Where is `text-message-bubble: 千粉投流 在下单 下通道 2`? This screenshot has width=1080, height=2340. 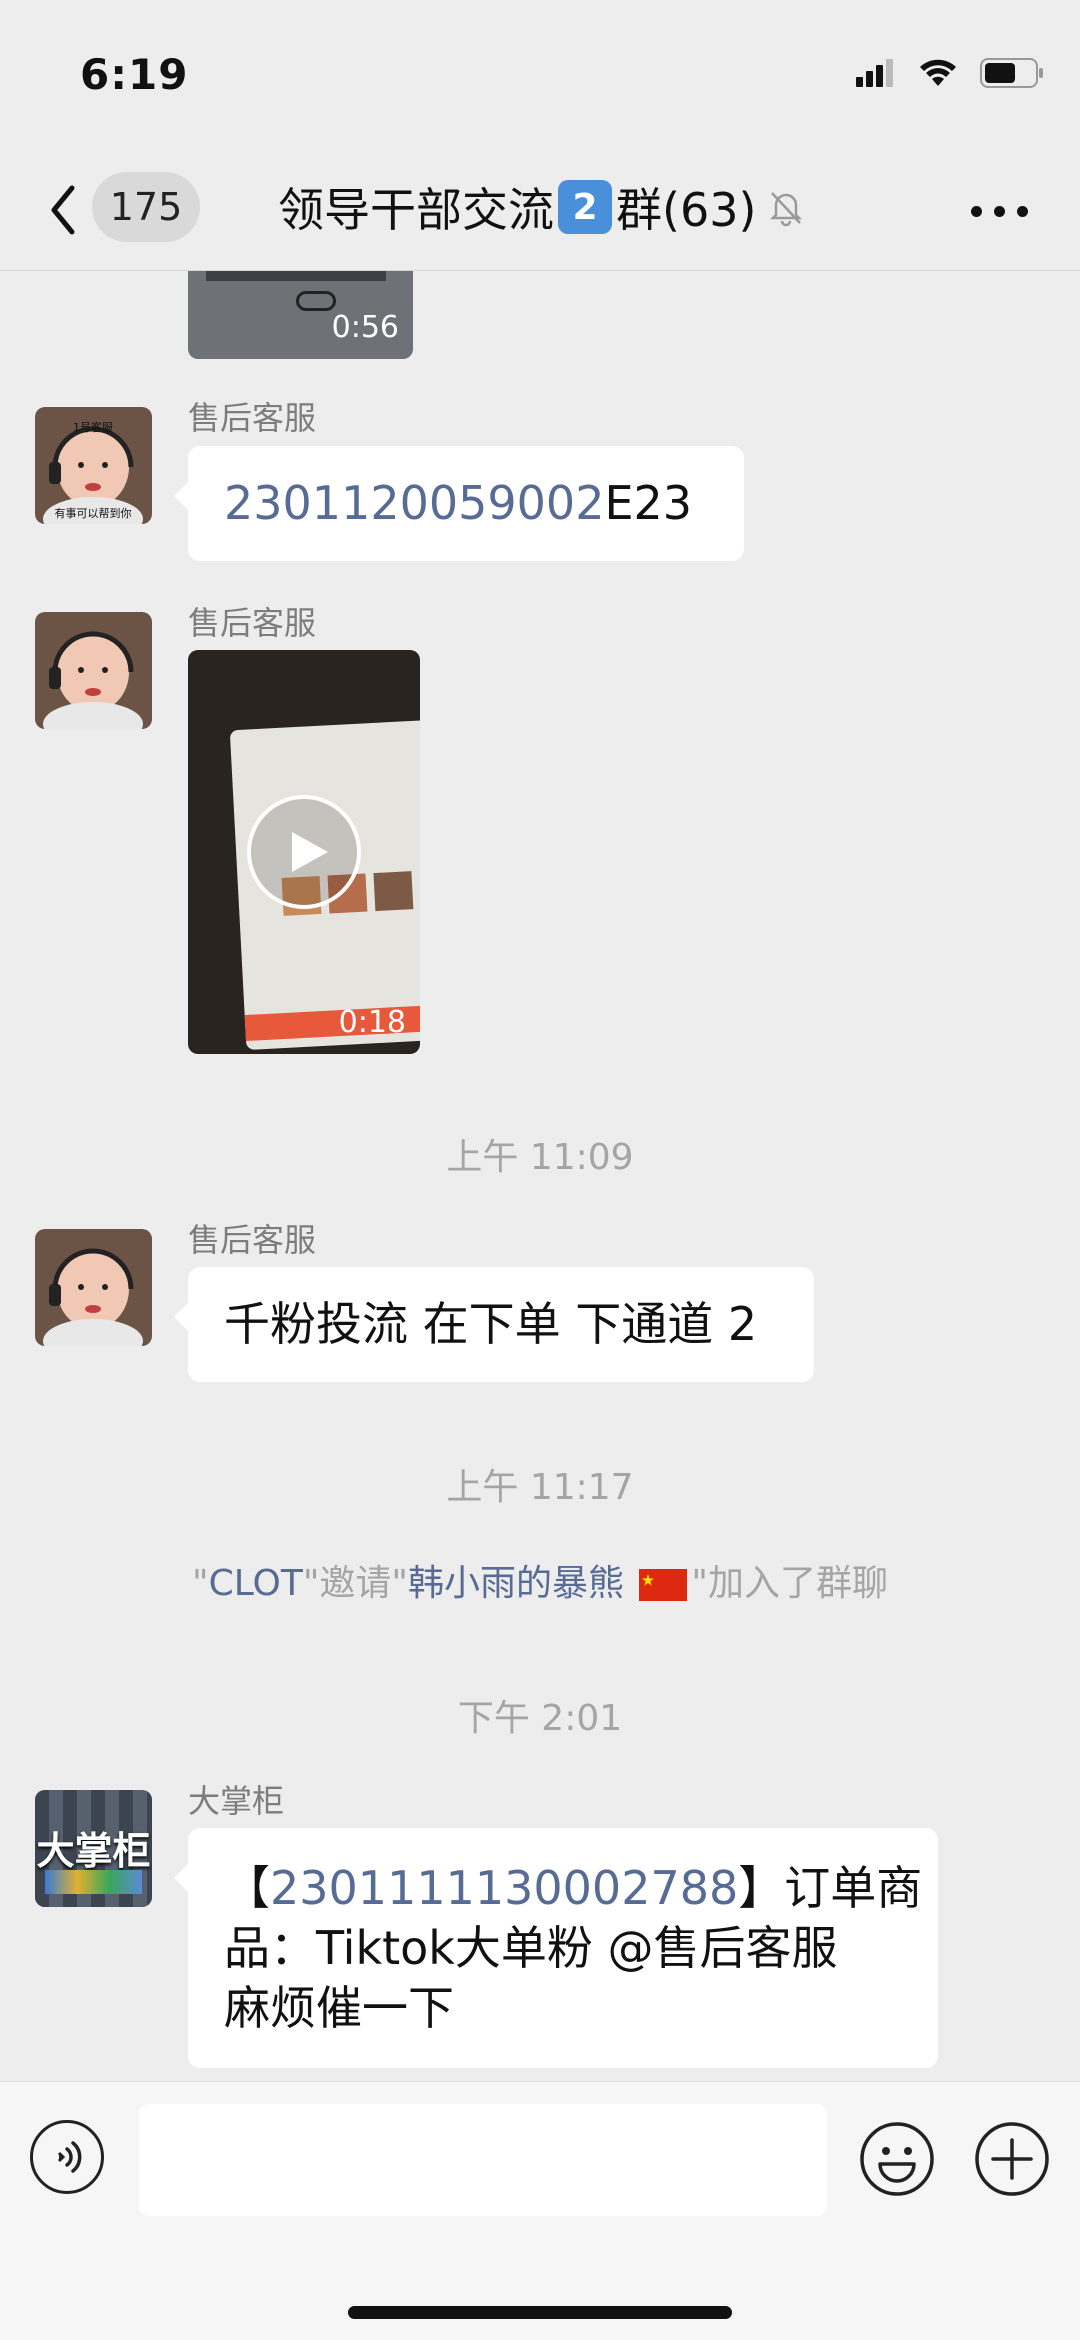
text-message-bubble: 千粉投流 在下单 下通道 2 is located at coordinates (494, 1324).